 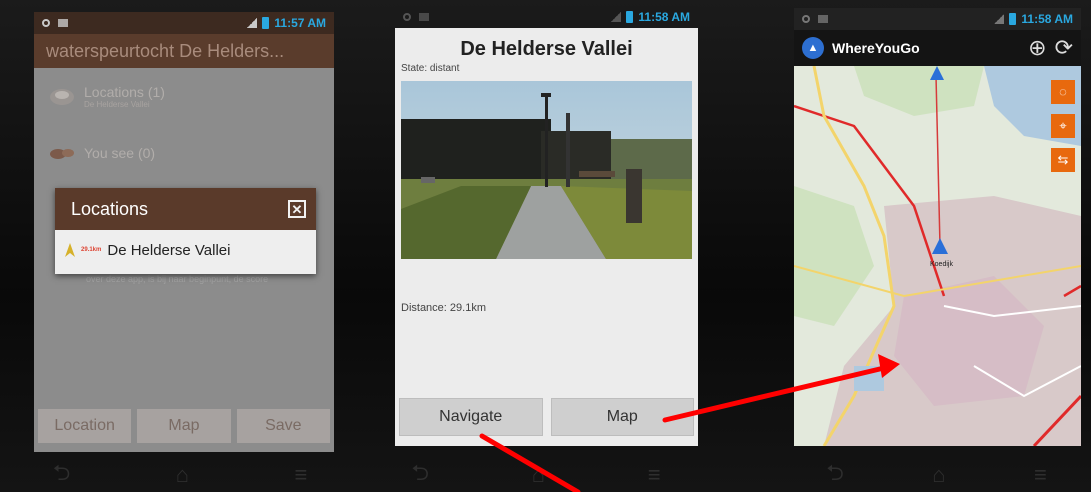 I want to click on dialog-header: Locations ✕, so click(x=185, y=209).